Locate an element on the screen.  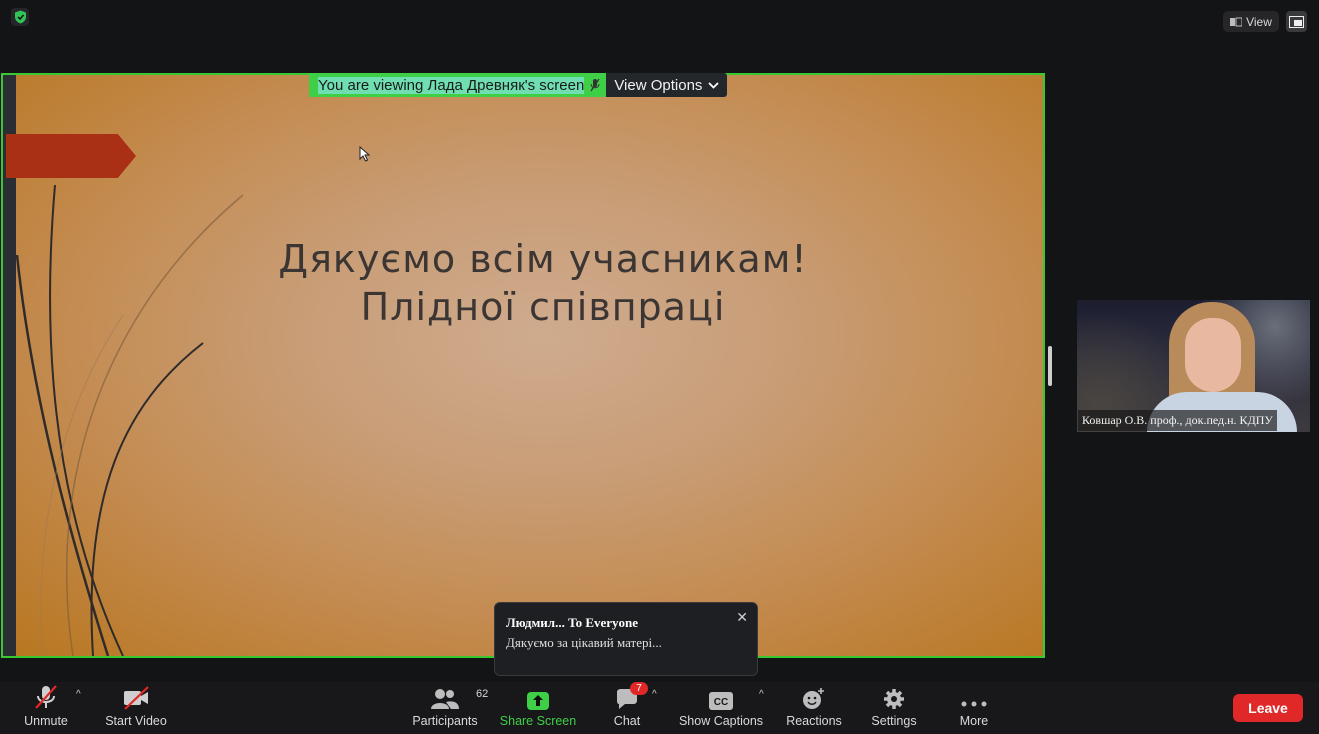
leave-button: Leave is located at coordinates (1268, 708).